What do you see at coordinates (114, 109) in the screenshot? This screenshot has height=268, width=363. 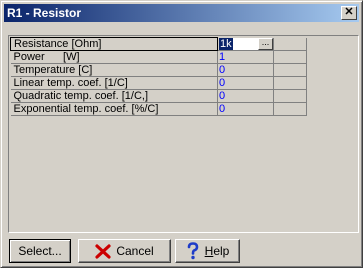 I see `property-name: Exponential temp. coef. [%/C]` at bounding box center [114, 109].